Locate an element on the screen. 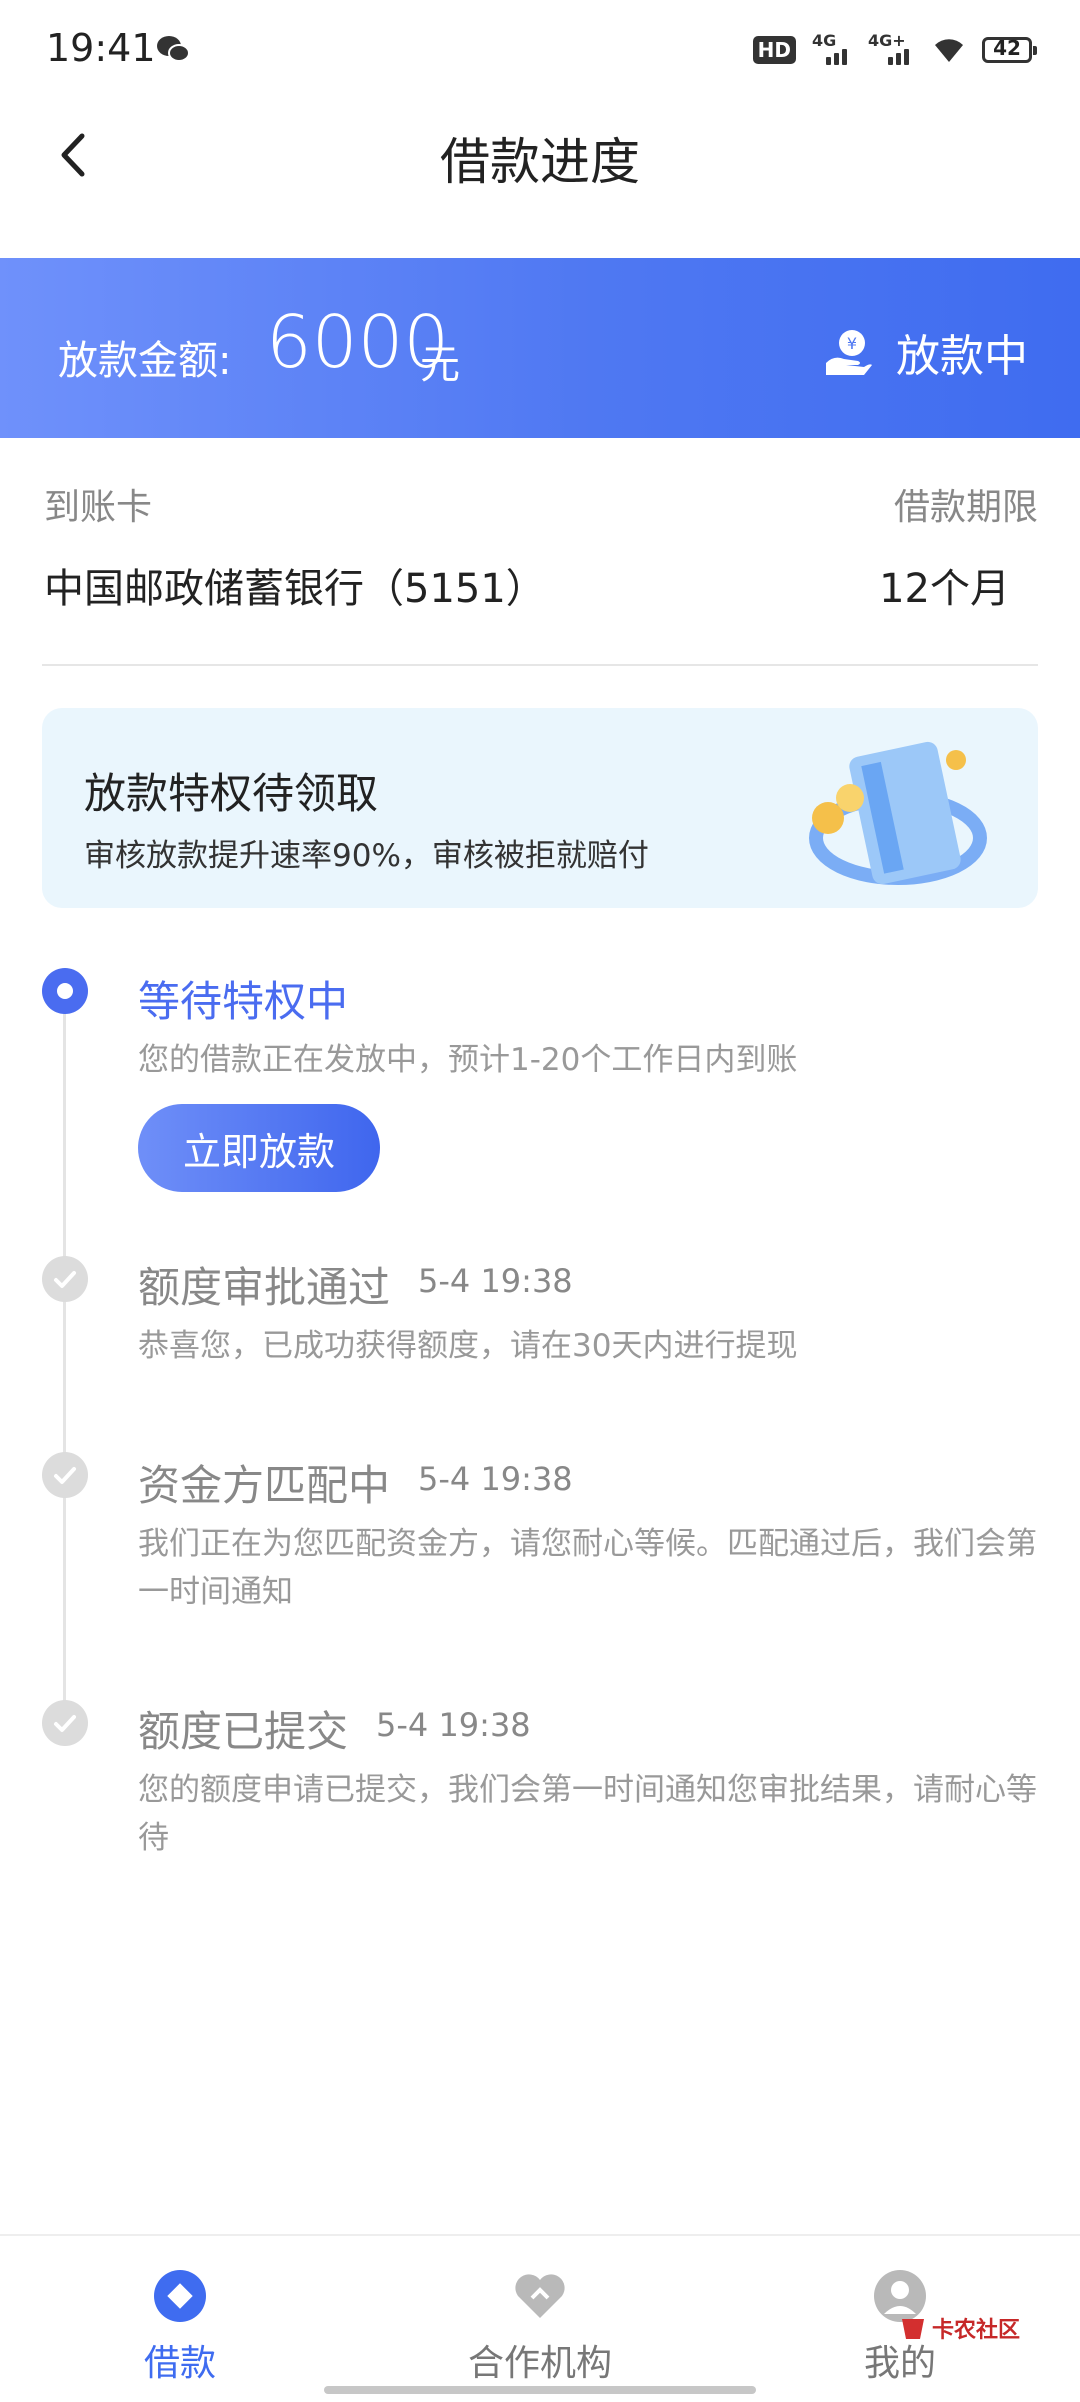 Image resolution: width=1080 pixels, height=2402 pixels. release-status-text: 放款中 is located at coordinates (962, 356).